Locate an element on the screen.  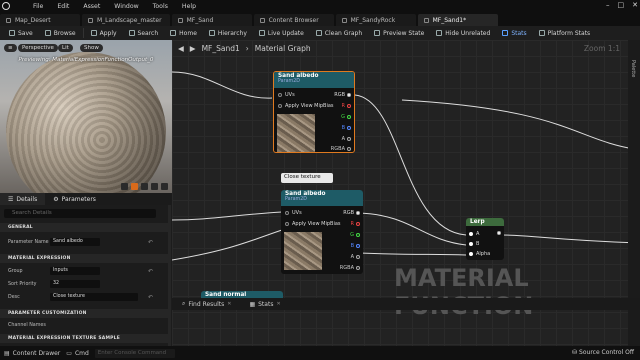
lerp-node: Lerp A B Alpha is located at coordinates (485, 239).